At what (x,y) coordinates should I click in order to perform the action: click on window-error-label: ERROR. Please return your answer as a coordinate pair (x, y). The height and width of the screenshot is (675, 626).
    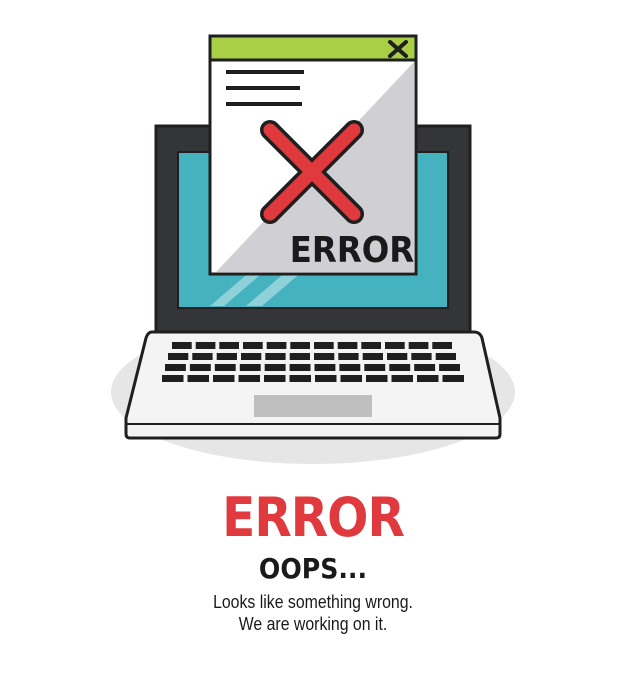
    Looking at the image, I should click on (352, 250).